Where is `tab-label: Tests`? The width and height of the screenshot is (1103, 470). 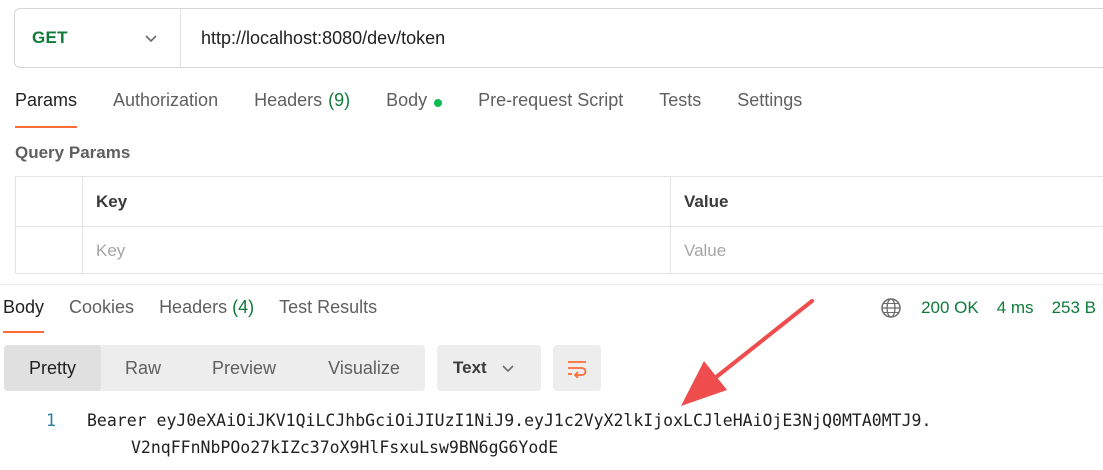 tab-label: Tests is located at coordinates (680, 100).